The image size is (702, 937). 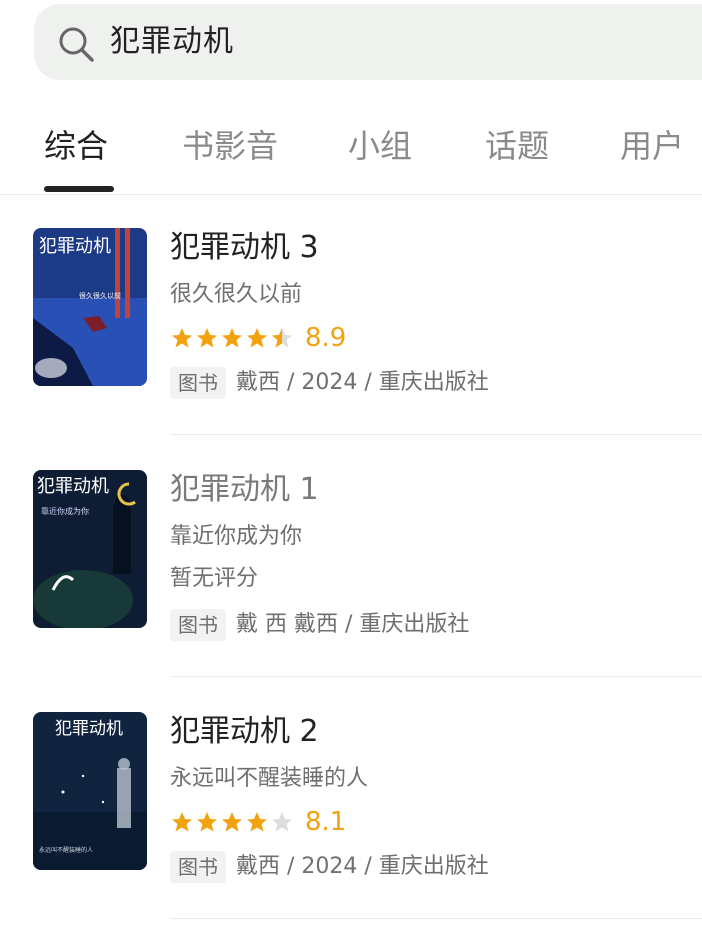 What do you see at coordinates (79, 189) in the screenshot?
I see `active-tab-indicator` at bounding box center [79, 189].